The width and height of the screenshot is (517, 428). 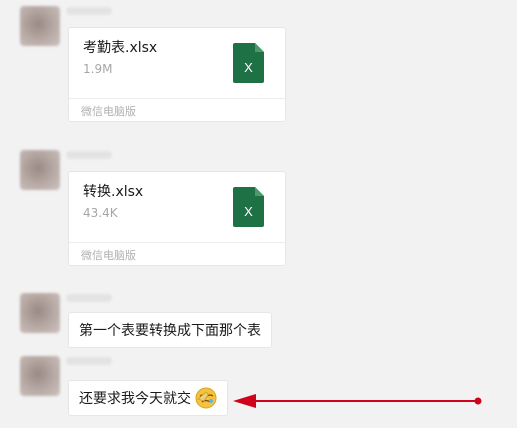 I want to click on file-name: 转换.xlsx, so click(x=113, y=192).